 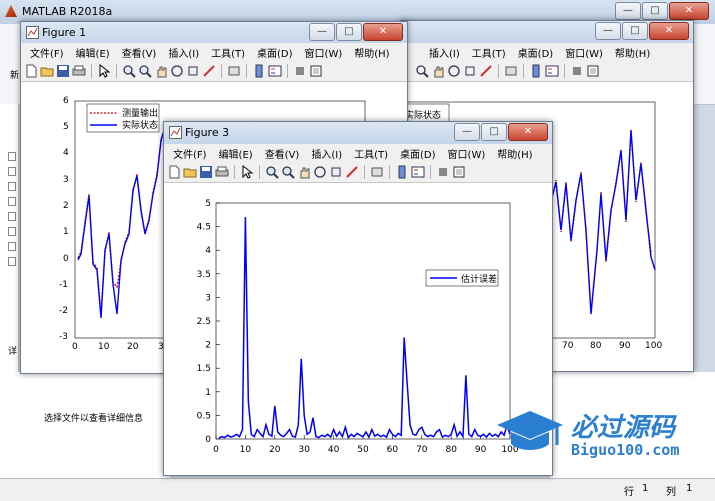 What do you see at coordinates (608, 31) in the screenshot?
I see `figure-right-minimize-button: —` at bounding box center [608, 31].